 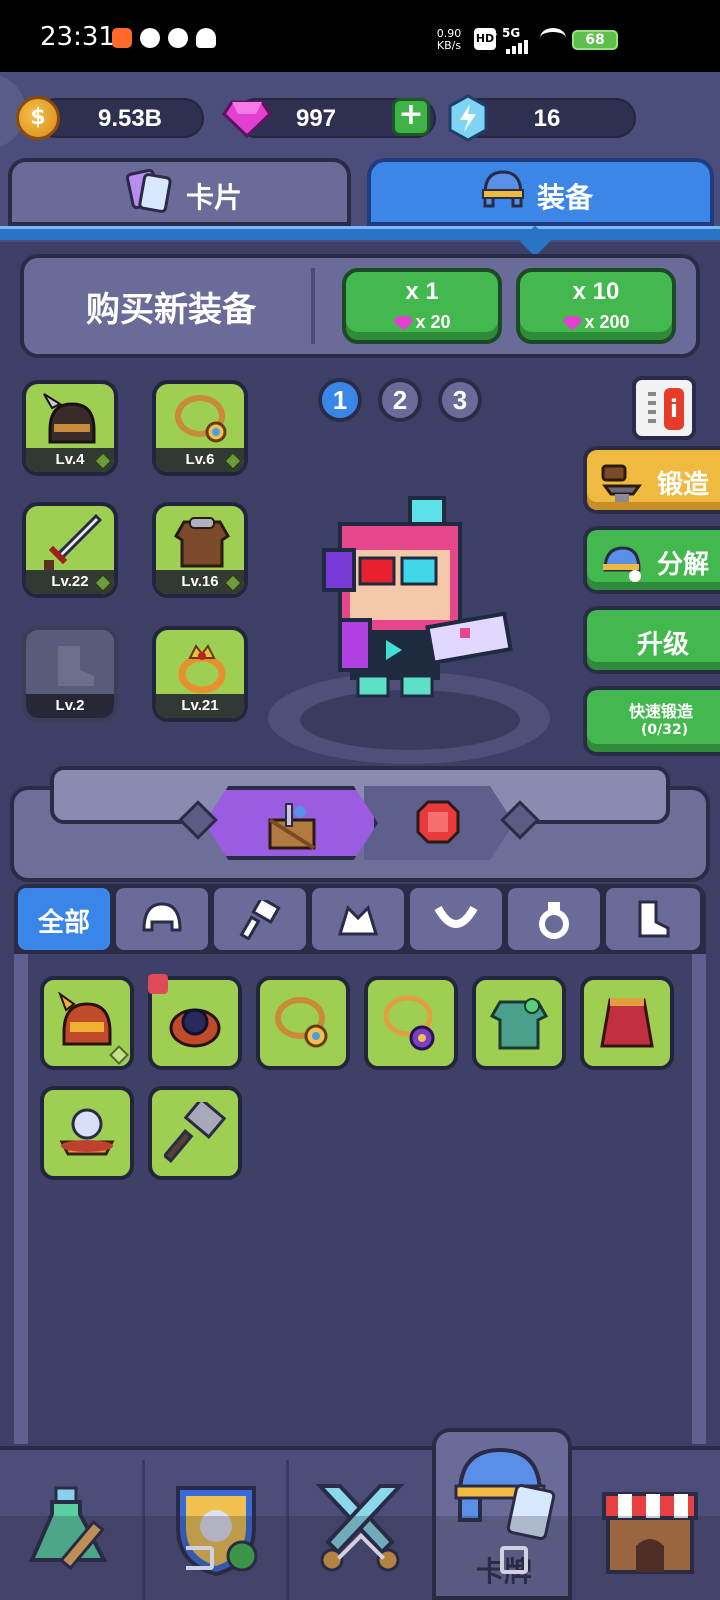 I want to click on energy-bolt-icon, so click(x=468, y=118).